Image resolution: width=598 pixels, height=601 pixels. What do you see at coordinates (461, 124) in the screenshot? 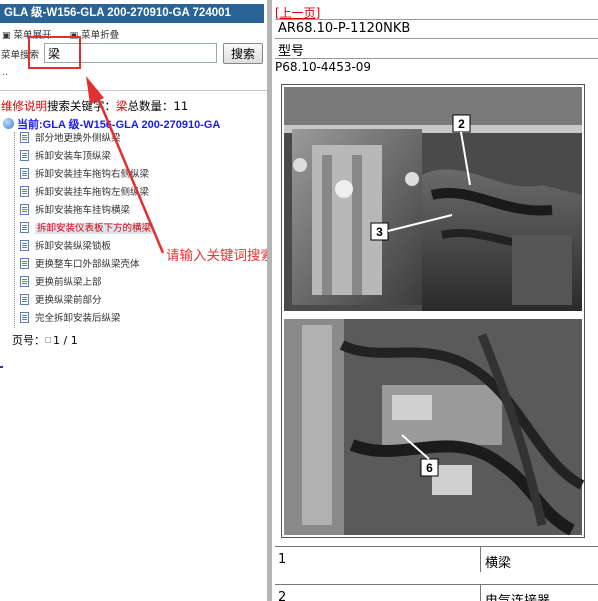
I see `callout-2: 2` at bounding box center [461, 124].